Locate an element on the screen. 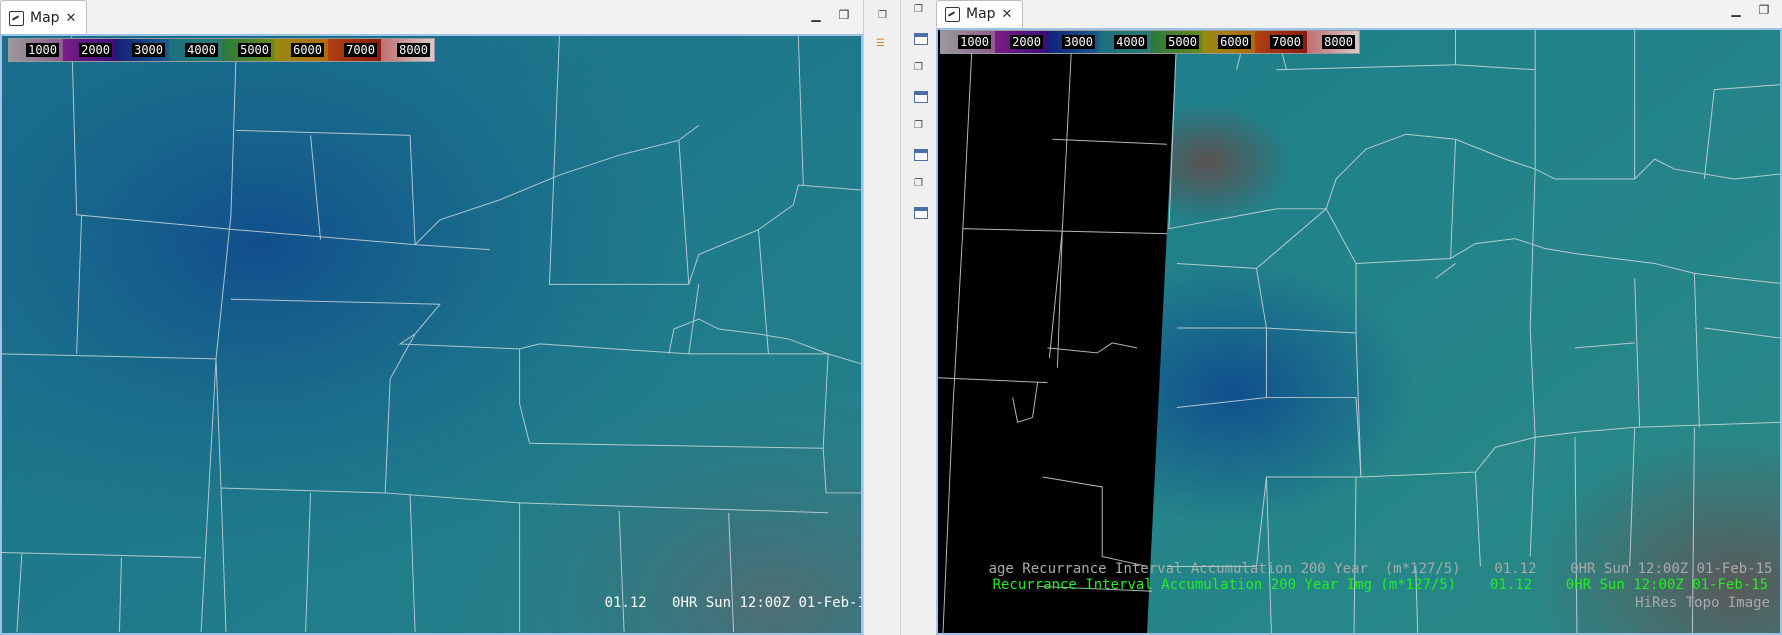 Image resolution: width=1782 pixels, height=635 pixels. left-colorbar: 1000 2000 3000 4000 5000 6000 7000 8000 is located at coordinates (221, 50).